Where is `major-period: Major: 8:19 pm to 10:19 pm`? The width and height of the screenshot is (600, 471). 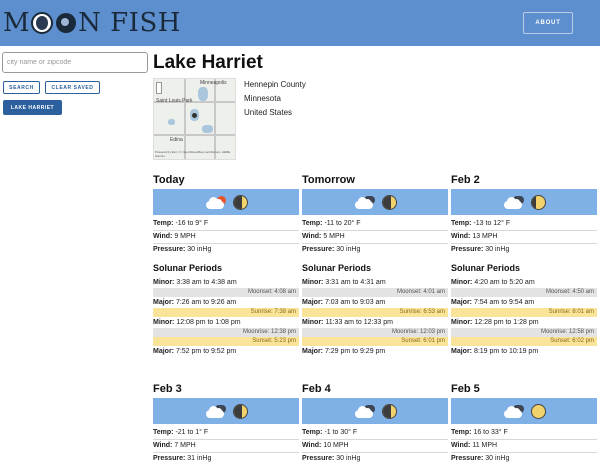
major-period: Major: 8:19 pm to 10:19 pm is located at coordinates (524, 351).